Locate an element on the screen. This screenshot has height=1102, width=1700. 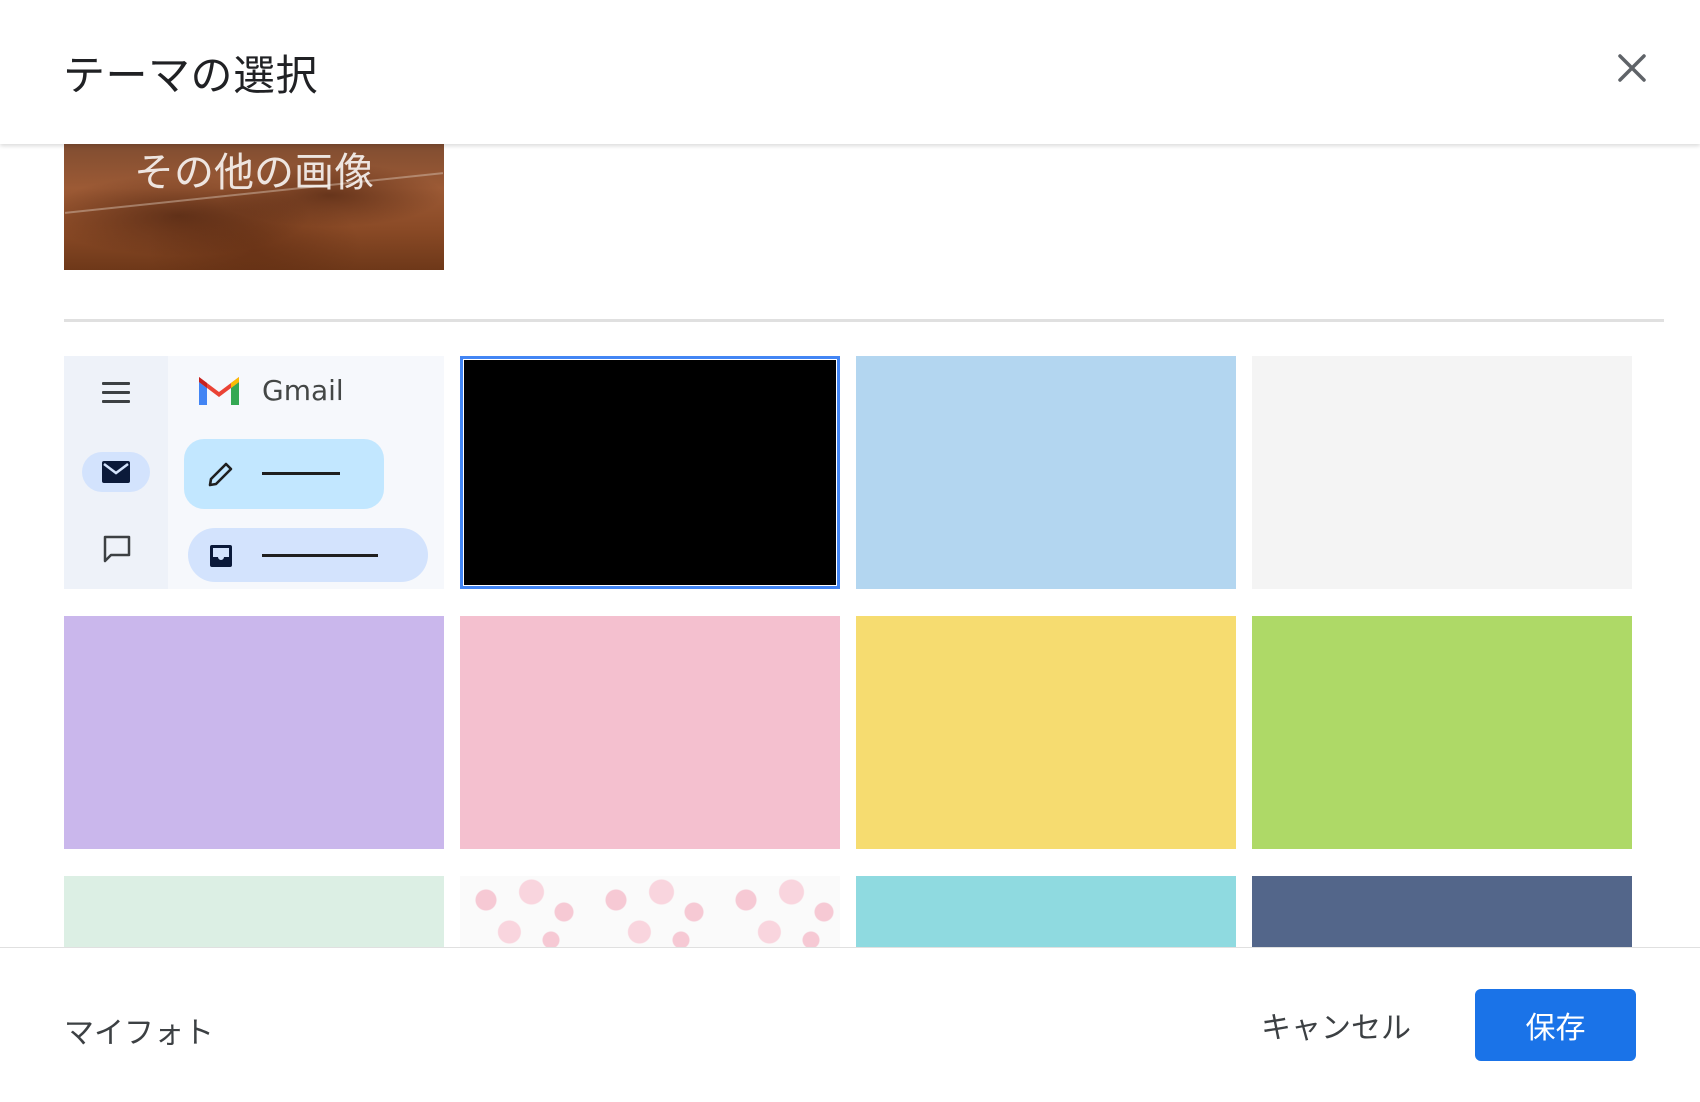
theme-light-blue is located at coordinates (1046, 472).